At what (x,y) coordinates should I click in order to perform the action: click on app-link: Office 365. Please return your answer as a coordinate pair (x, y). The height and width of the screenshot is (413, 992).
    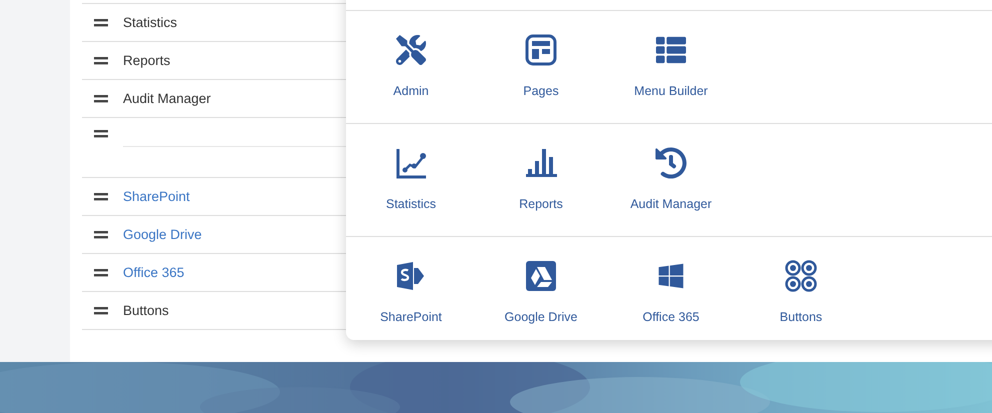
    Looking at the image, I should click on (671, 317).